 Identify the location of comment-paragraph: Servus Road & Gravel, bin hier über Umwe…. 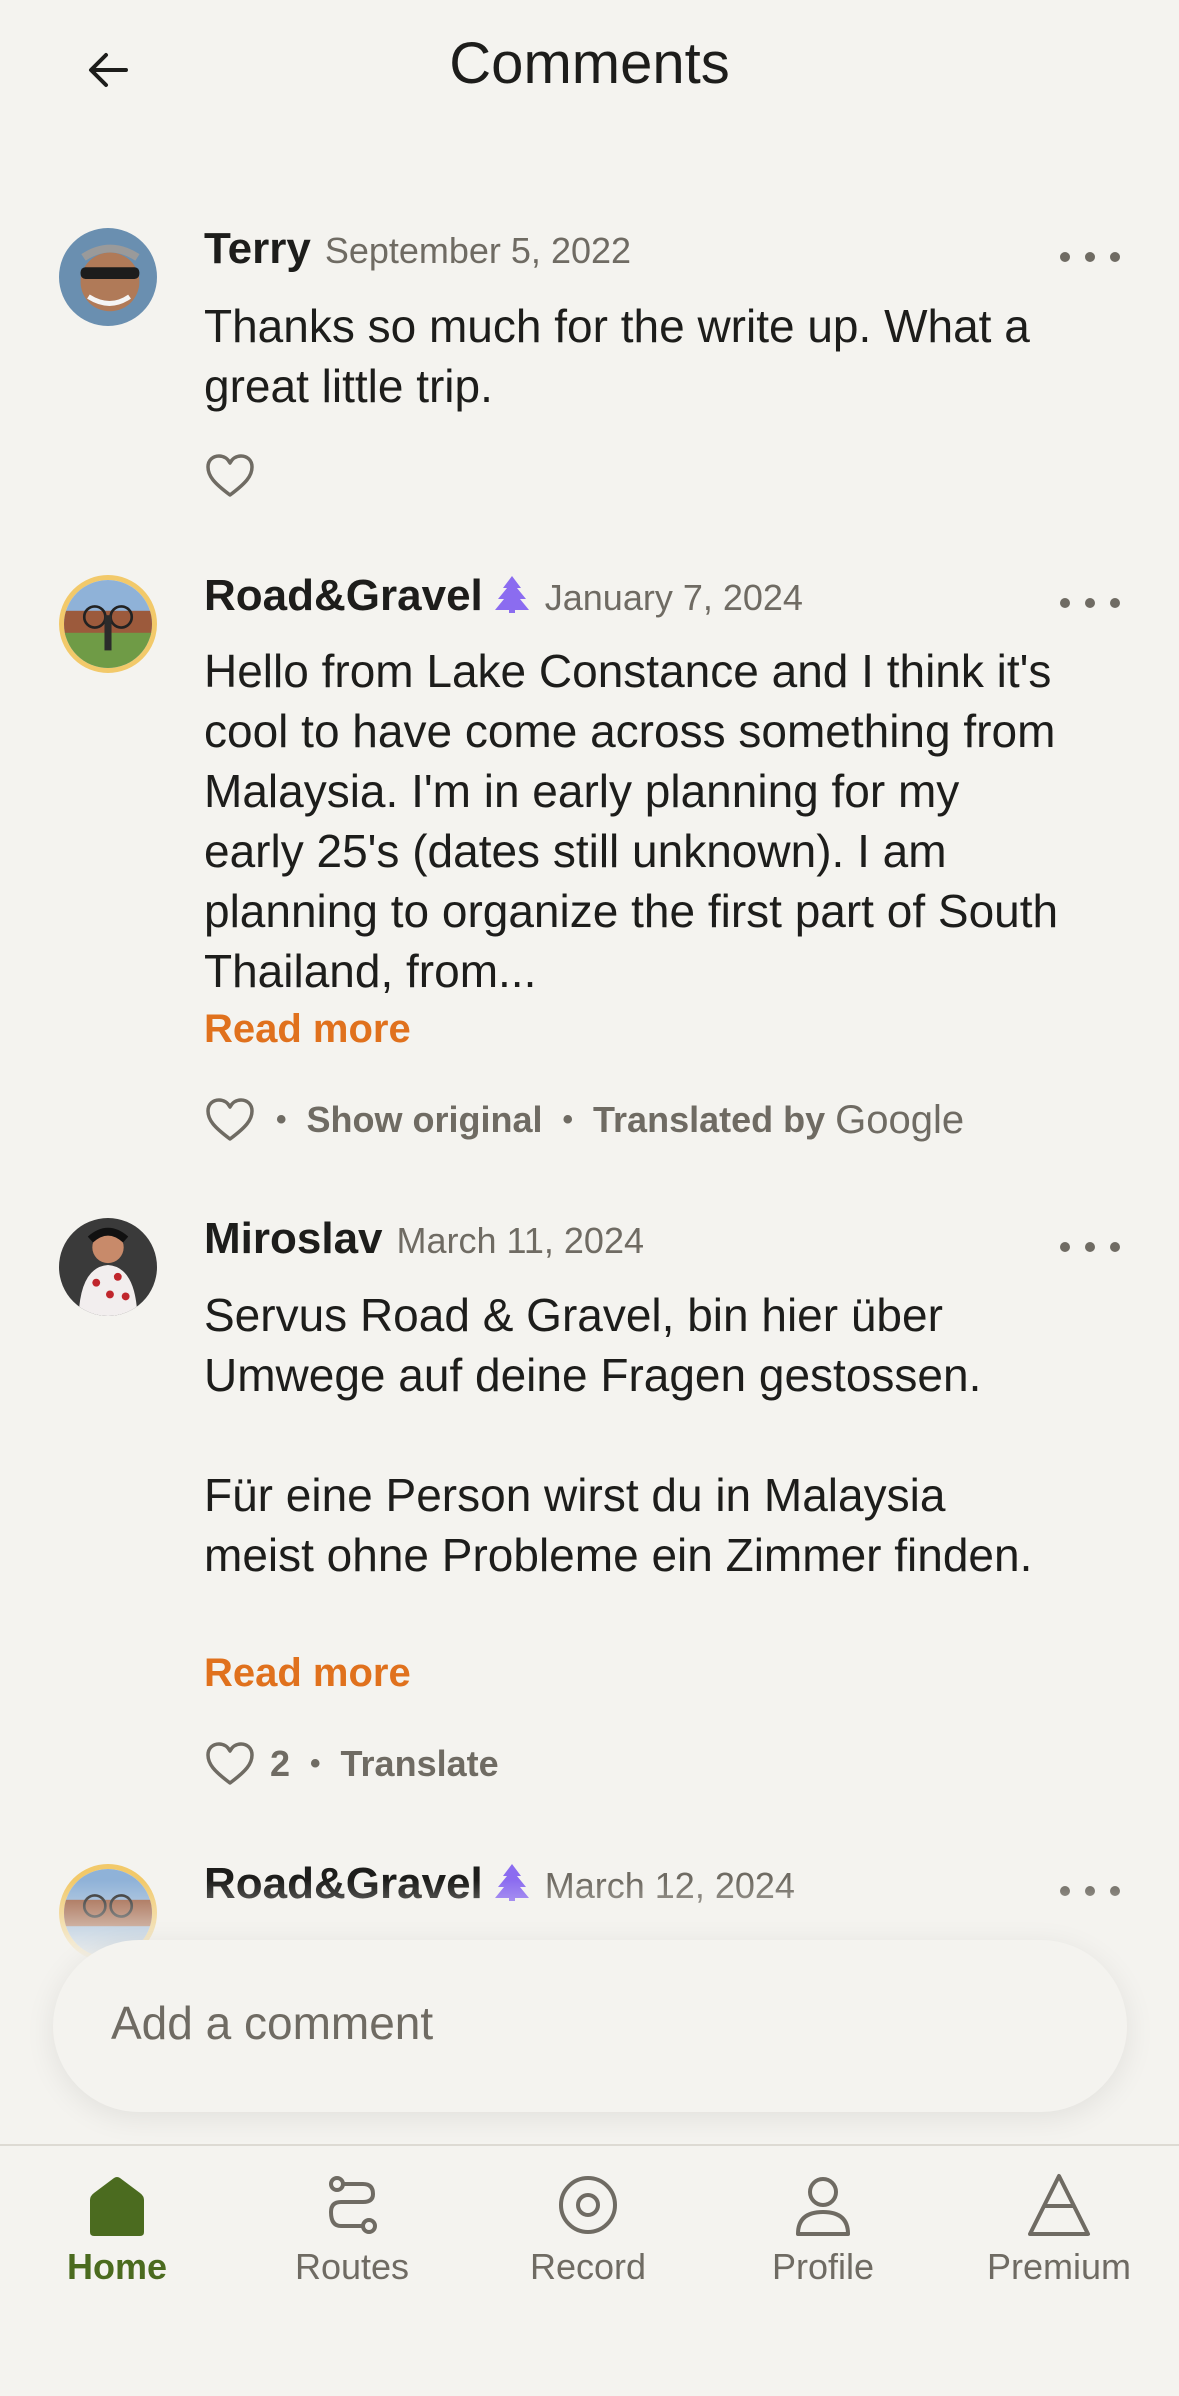
(593, 1345).